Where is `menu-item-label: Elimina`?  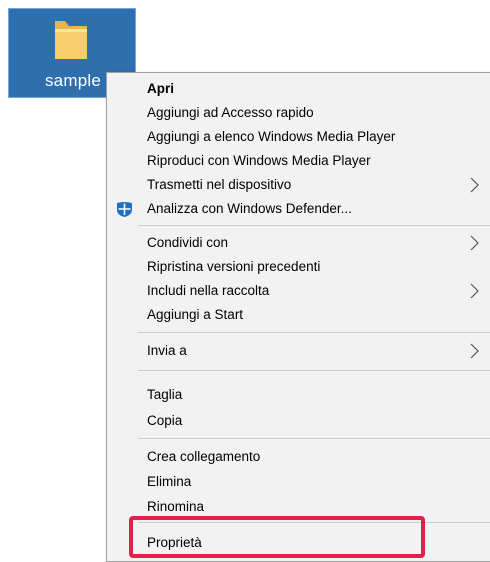 menu-item-label: Elimina is located at coordinates (169, 481).